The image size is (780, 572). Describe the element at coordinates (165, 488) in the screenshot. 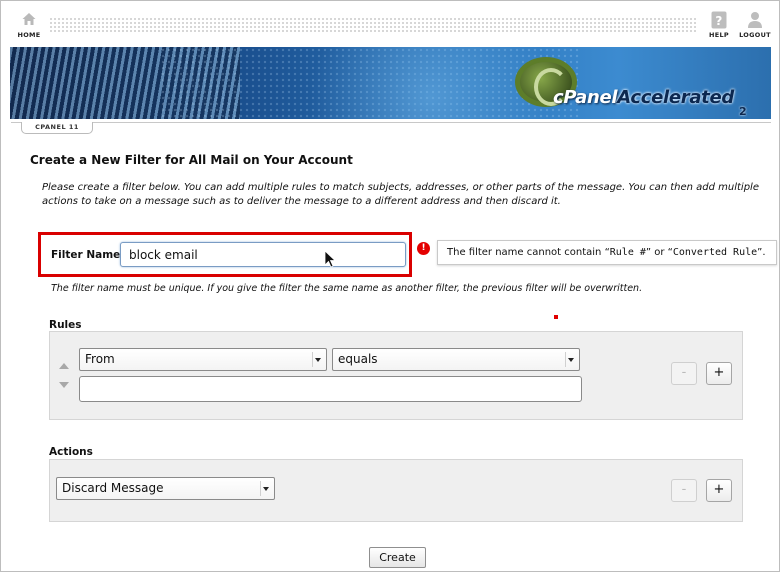

I see `action-select: Discard Message` at that location.